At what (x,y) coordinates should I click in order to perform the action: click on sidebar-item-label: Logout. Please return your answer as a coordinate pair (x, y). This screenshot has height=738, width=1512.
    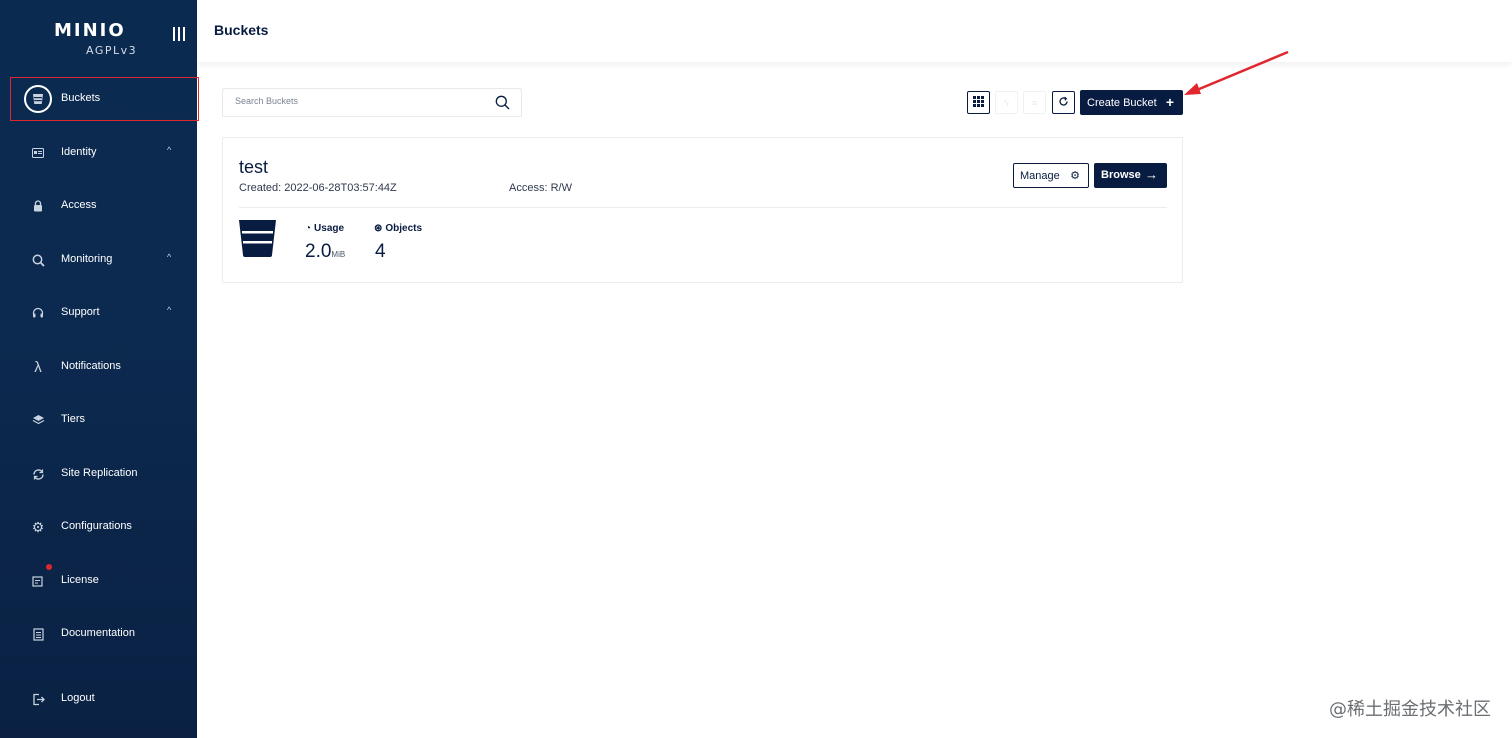
    Looking at the image, I should click on (78, 698).